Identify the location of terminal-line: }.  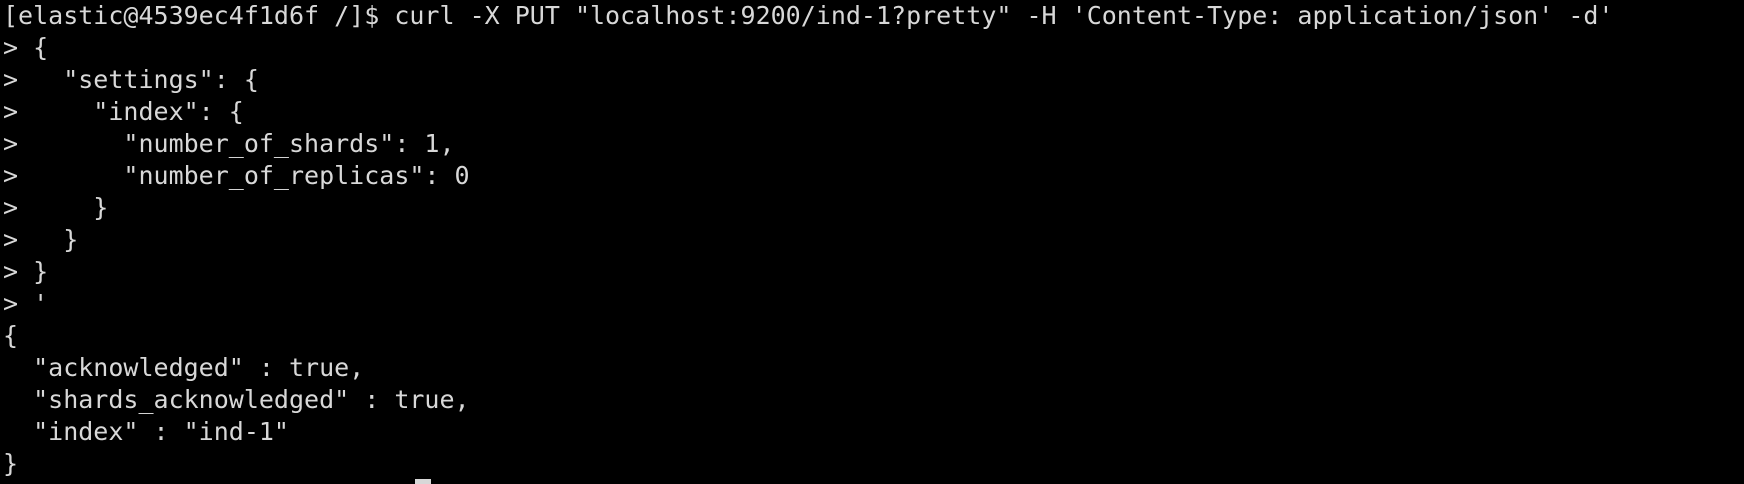
(11, 463).